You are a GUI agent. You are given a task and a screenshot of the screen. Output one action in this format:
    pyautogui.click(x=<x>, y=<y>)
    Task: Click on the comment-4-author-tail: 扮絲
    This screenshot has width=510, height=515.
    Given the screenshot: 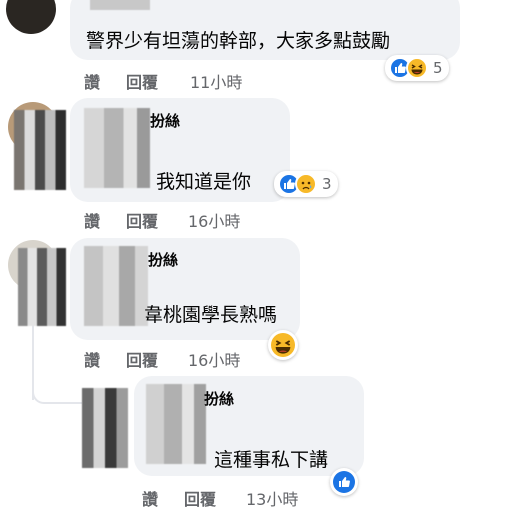 What is the action you would take?
    pyautogui.click(x=219, y=398)
    